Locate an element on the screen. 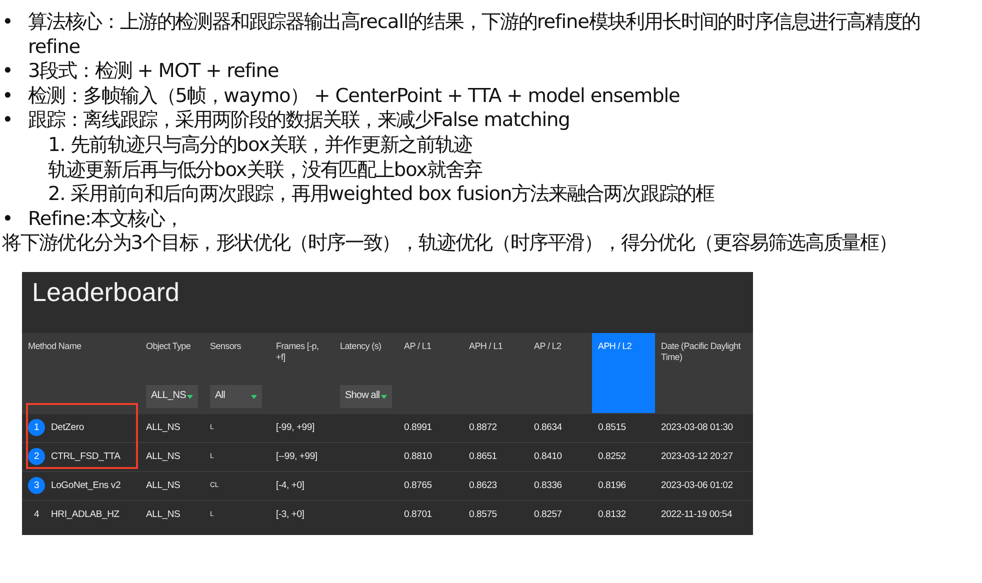  column-header: Date (Pacific Daylight Time) is located at coordinates (704, 372).